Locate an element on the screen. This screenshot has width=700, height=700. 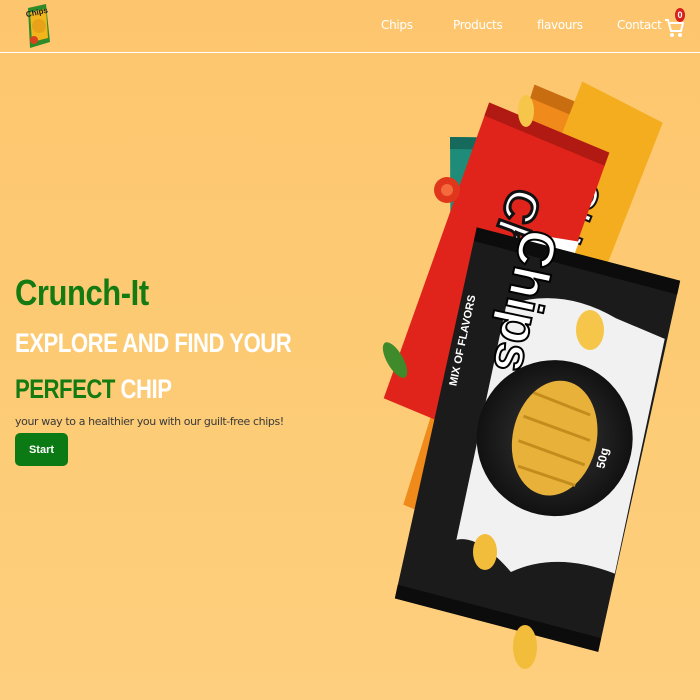
nav-link-chips: Chips is located at coordinates (397, 25).